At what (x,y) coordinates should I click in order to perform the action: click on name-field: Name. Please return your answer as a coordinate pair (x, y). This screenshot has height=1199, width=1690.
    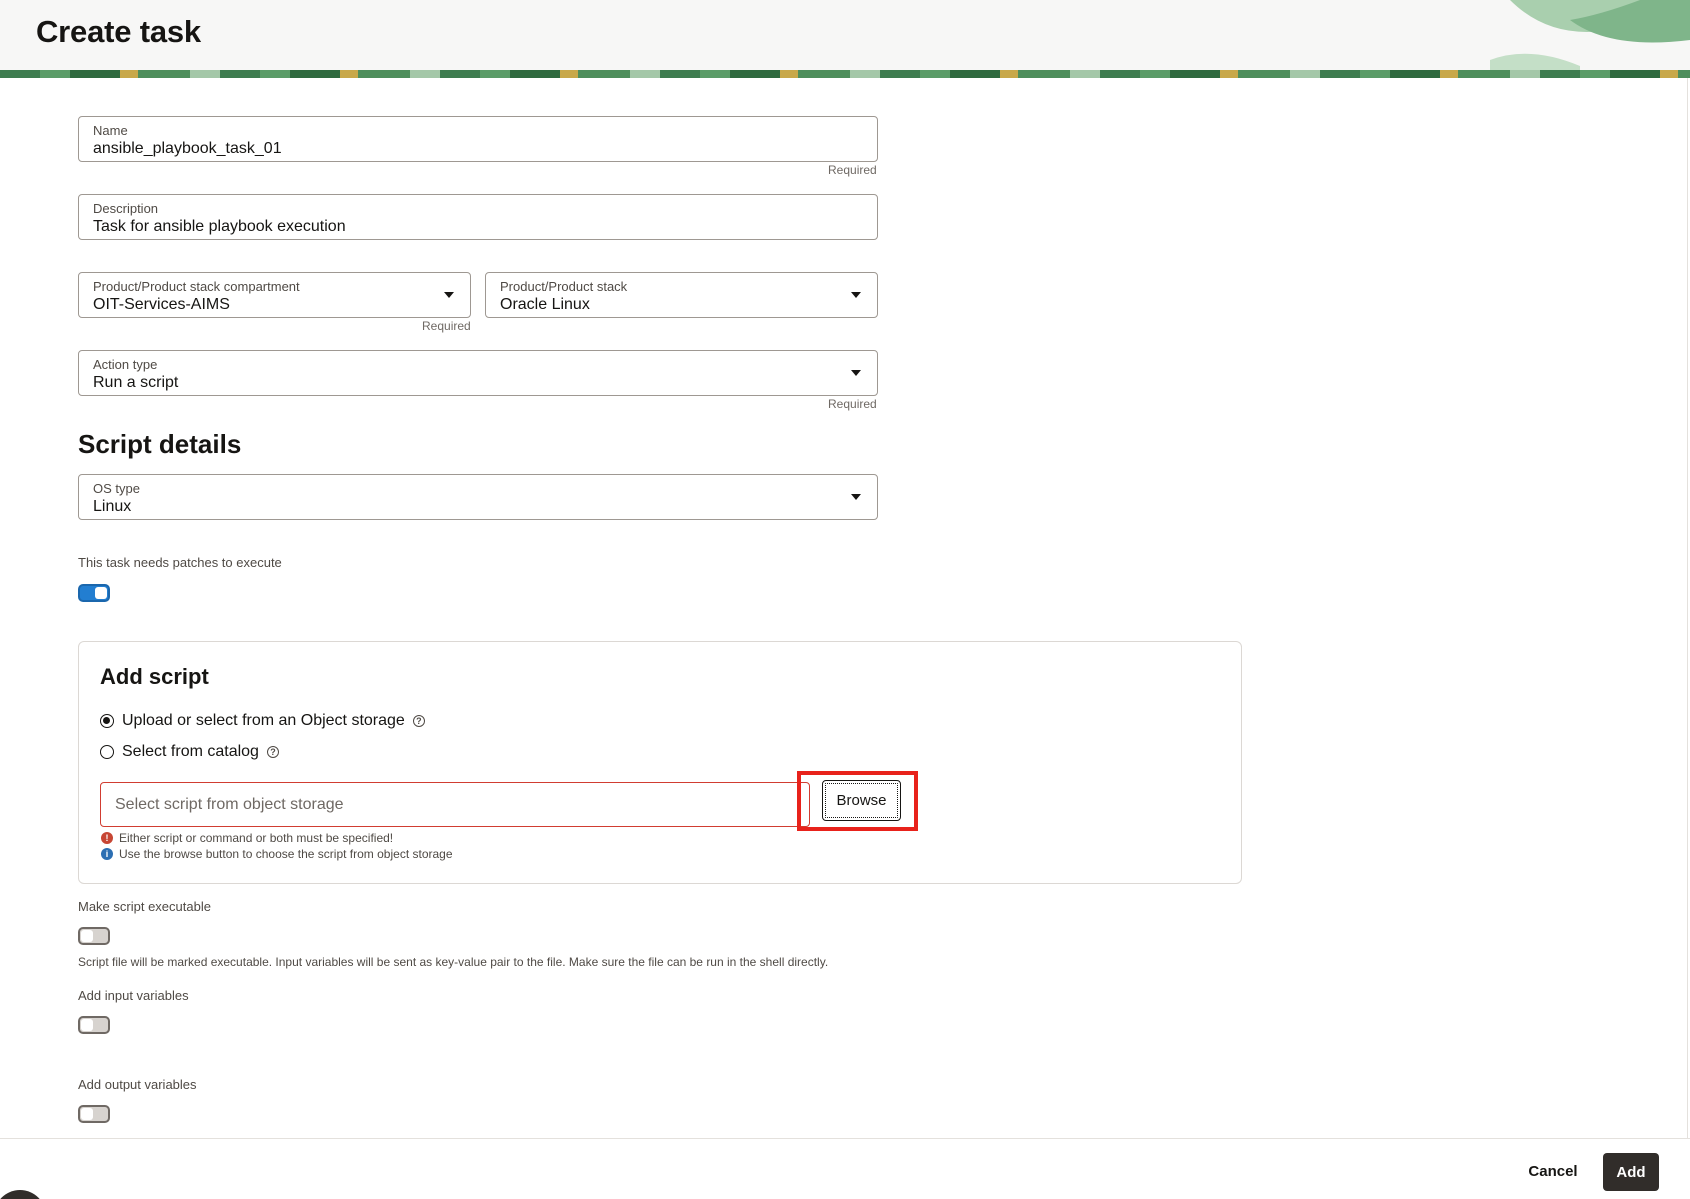
    Looking at the image, I should click on (478, 139).